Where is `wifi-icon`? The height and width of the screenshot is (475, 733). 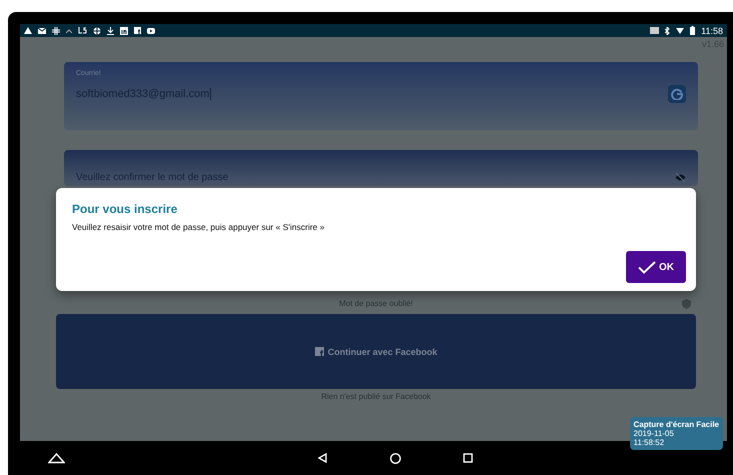
wifi-icon is located at coordinates (680, 31).